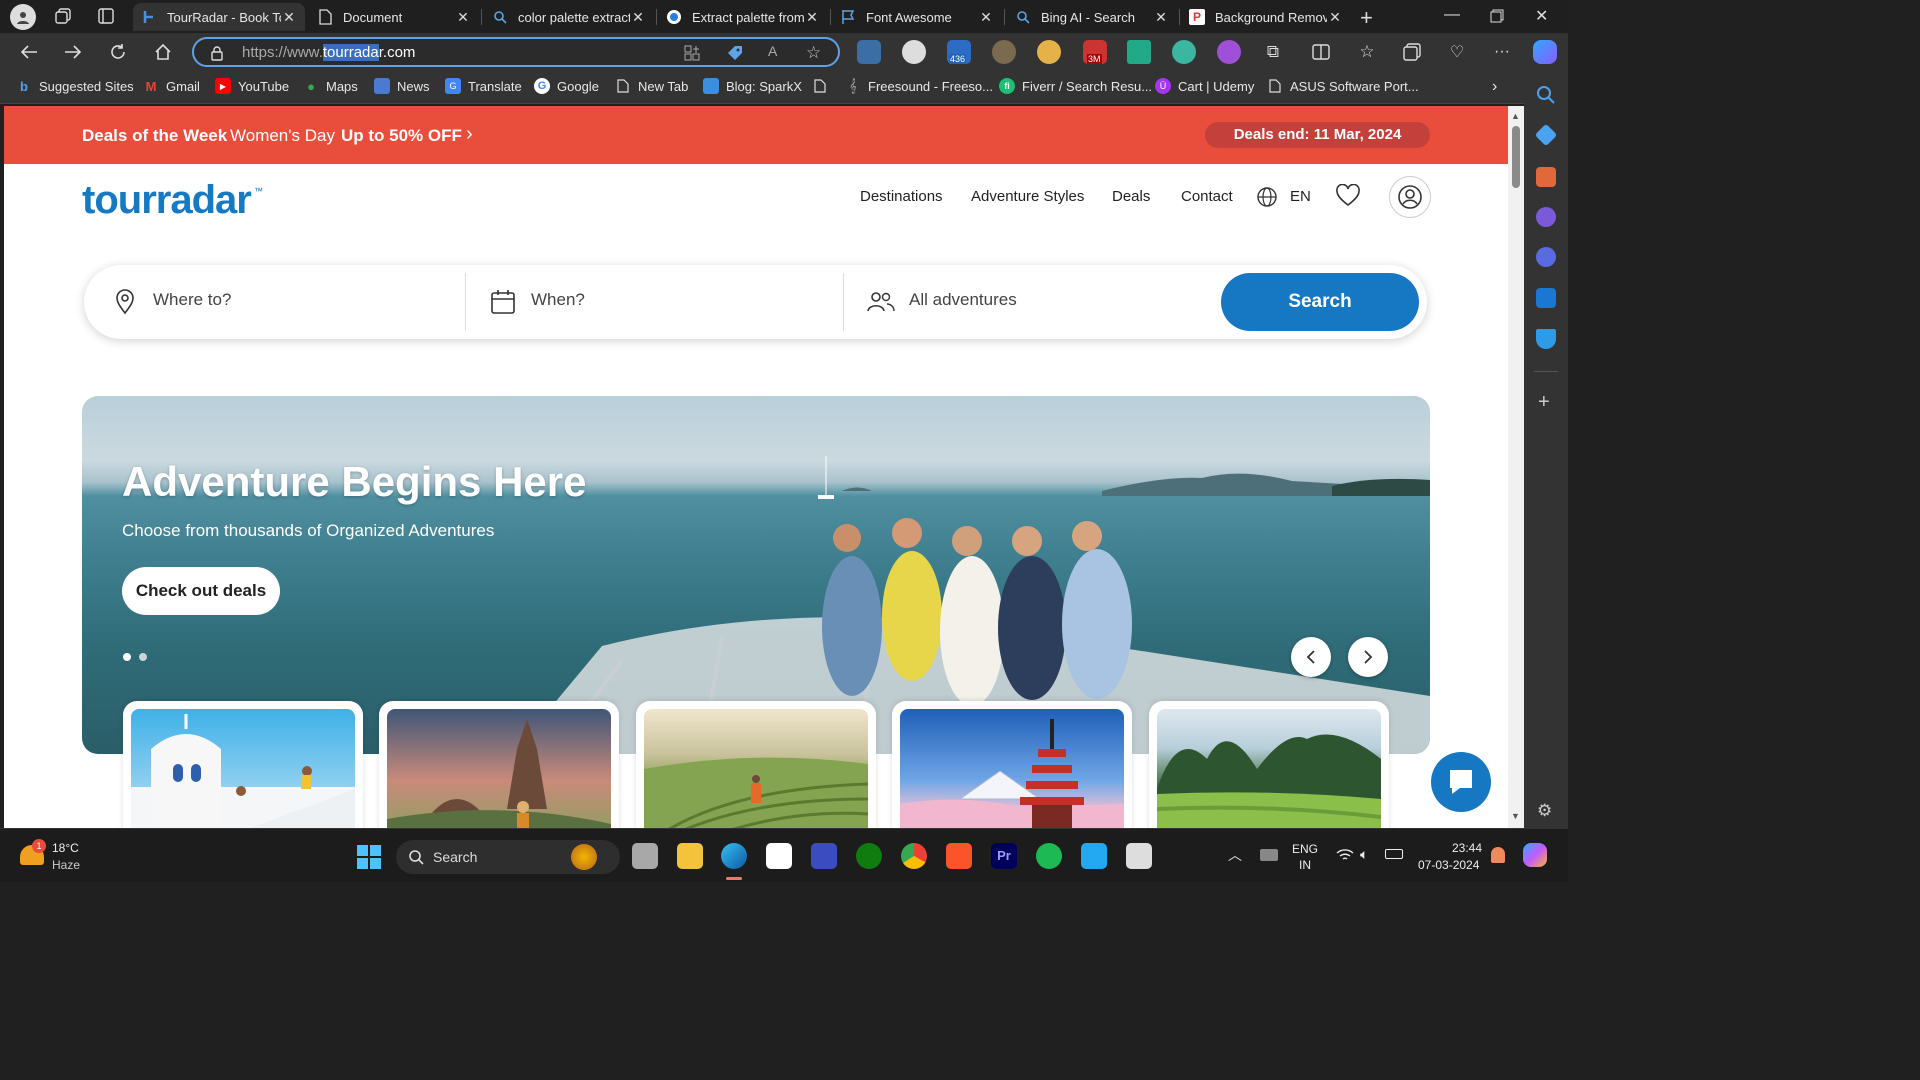 This screenshot has height=1080, width=1920. Describe the element at coordinates (516, 52) in the screenshot. I see `address-bar: https://www.tourradar.com A ☆` at that location.